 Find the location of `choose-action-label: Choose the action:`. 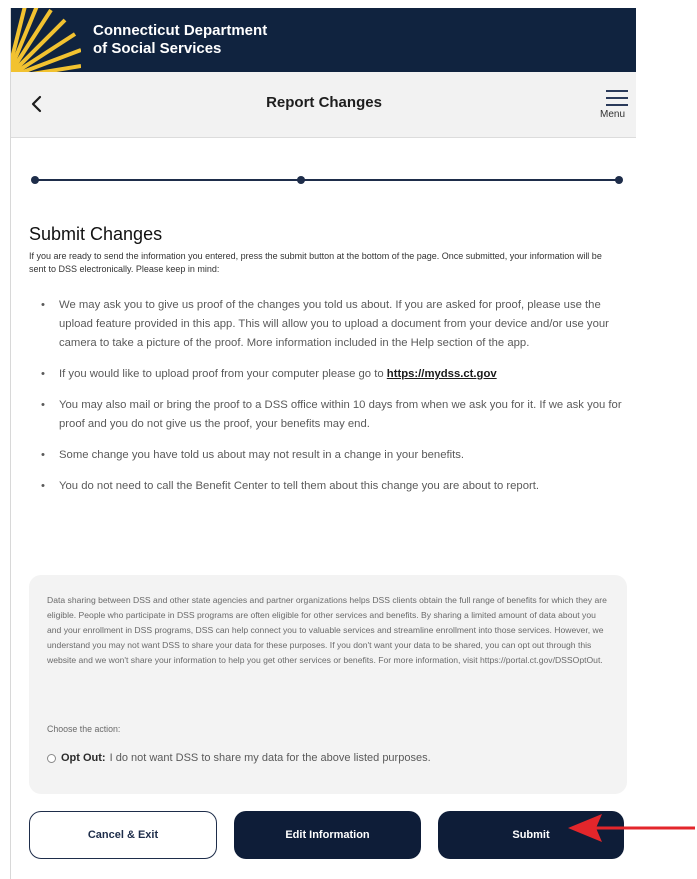

choose-action-label: Choose the action: is located at coordinates (84, 729).